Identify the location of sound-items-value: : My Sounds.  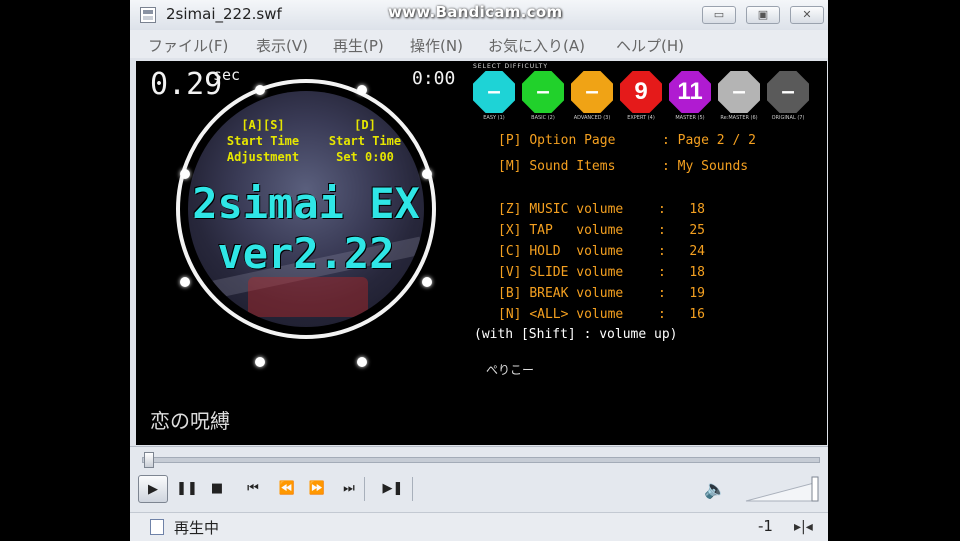
(705, 166).